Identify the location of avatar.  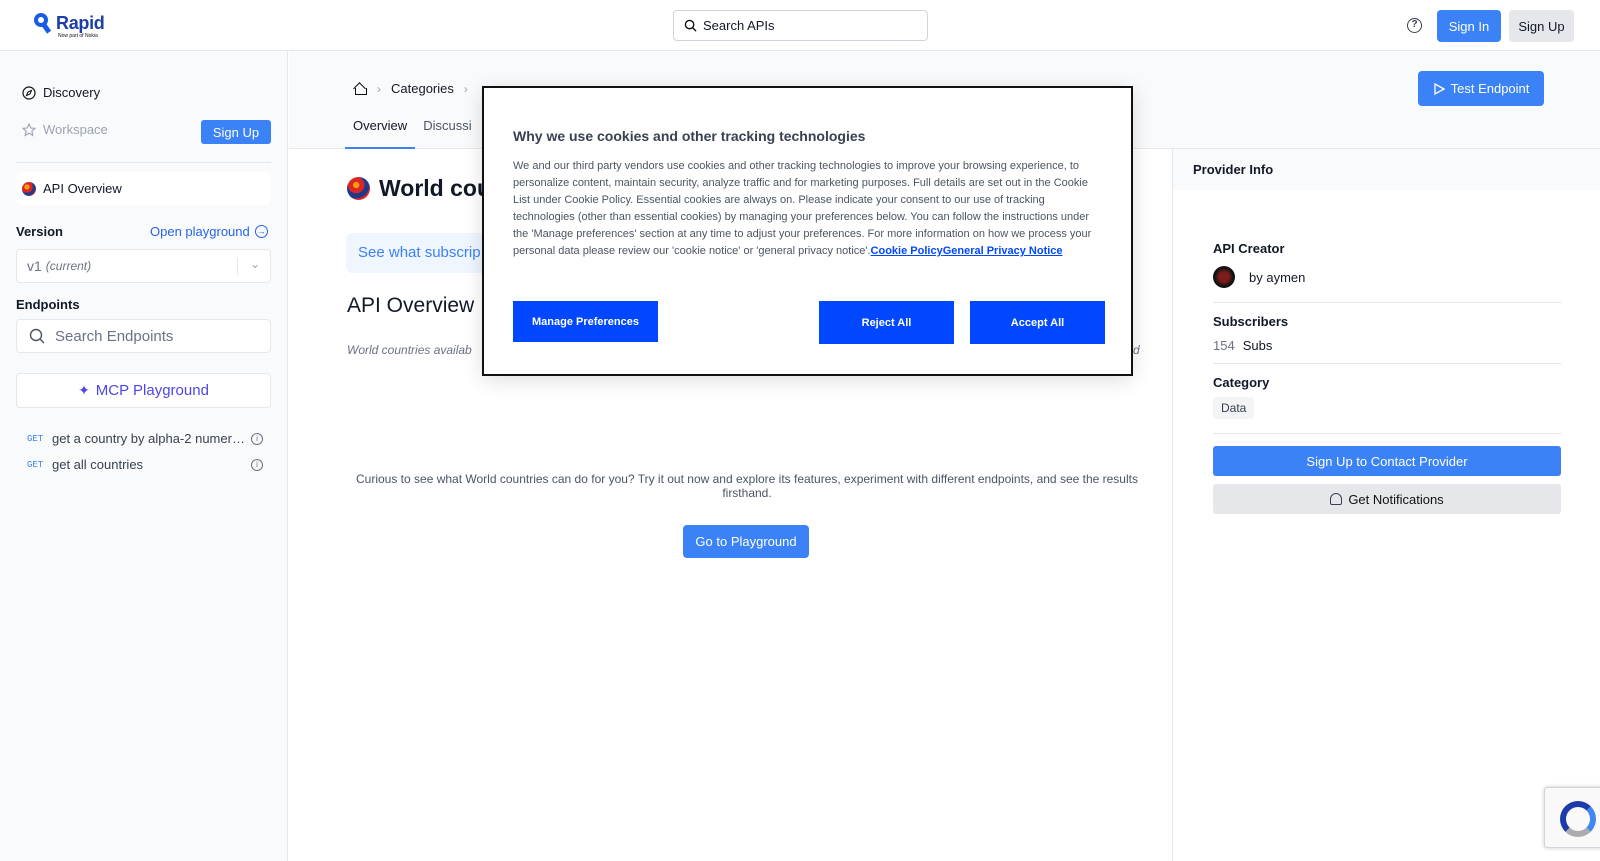
(1224, 277).